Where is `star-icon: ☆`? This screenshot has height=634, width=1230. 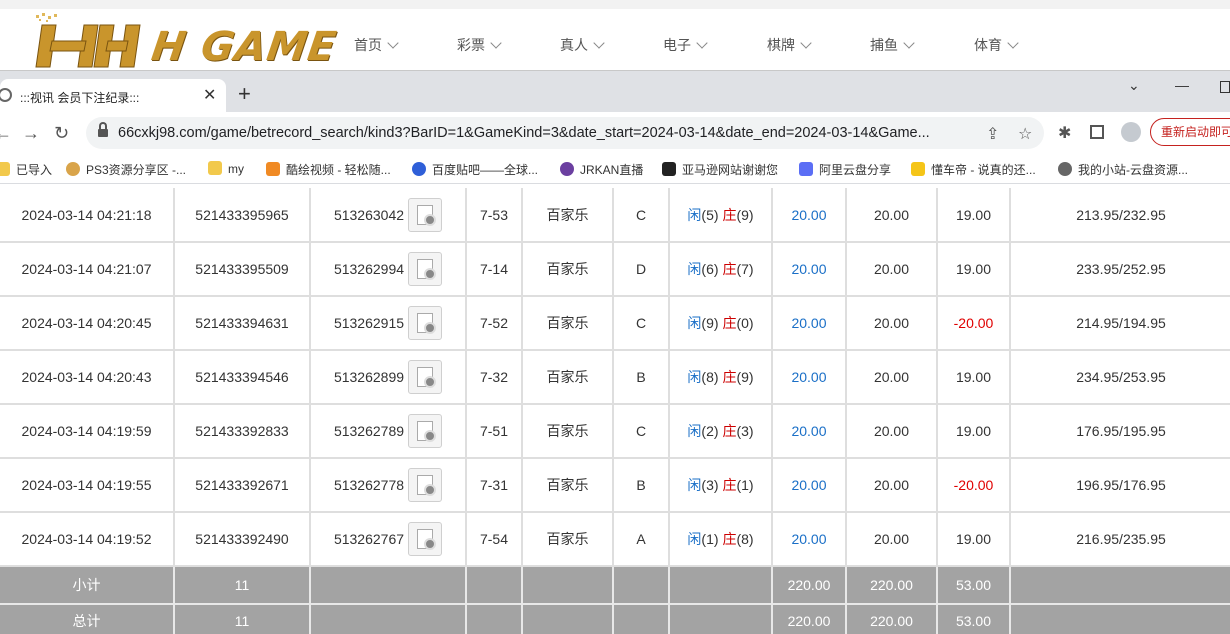
star-icon: ☆ is located at coordinates (1025, 134).